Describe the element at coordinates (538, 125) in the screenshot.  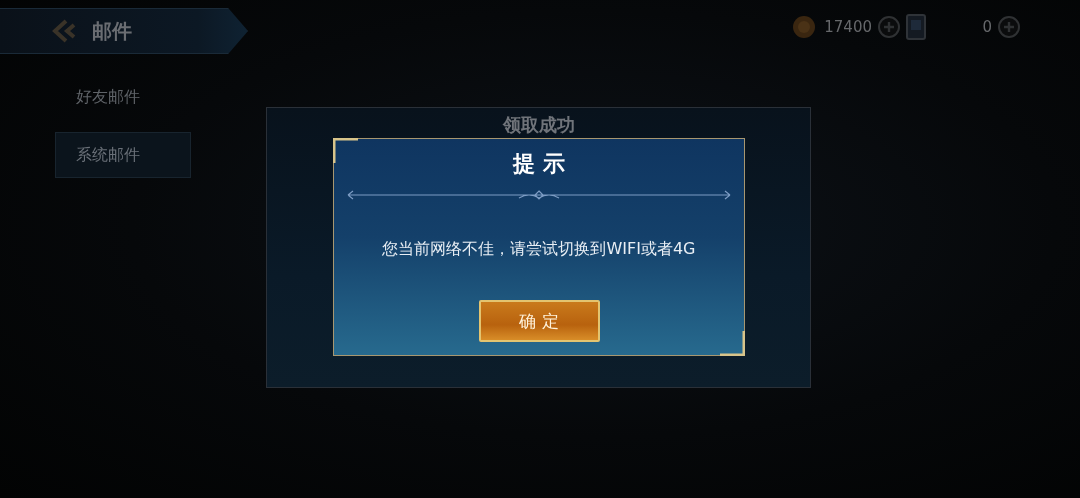
I see `dialog-title: 领取成功` at that location.